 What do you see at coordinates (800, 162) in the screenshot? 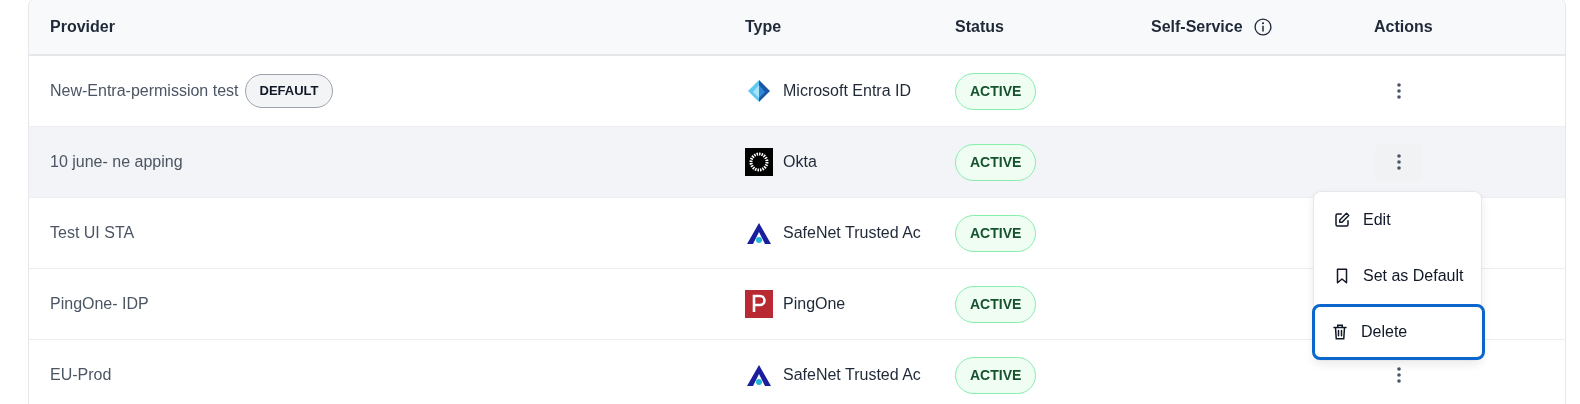
I see `provider-type: Okta` at bounding box center [800, 162].